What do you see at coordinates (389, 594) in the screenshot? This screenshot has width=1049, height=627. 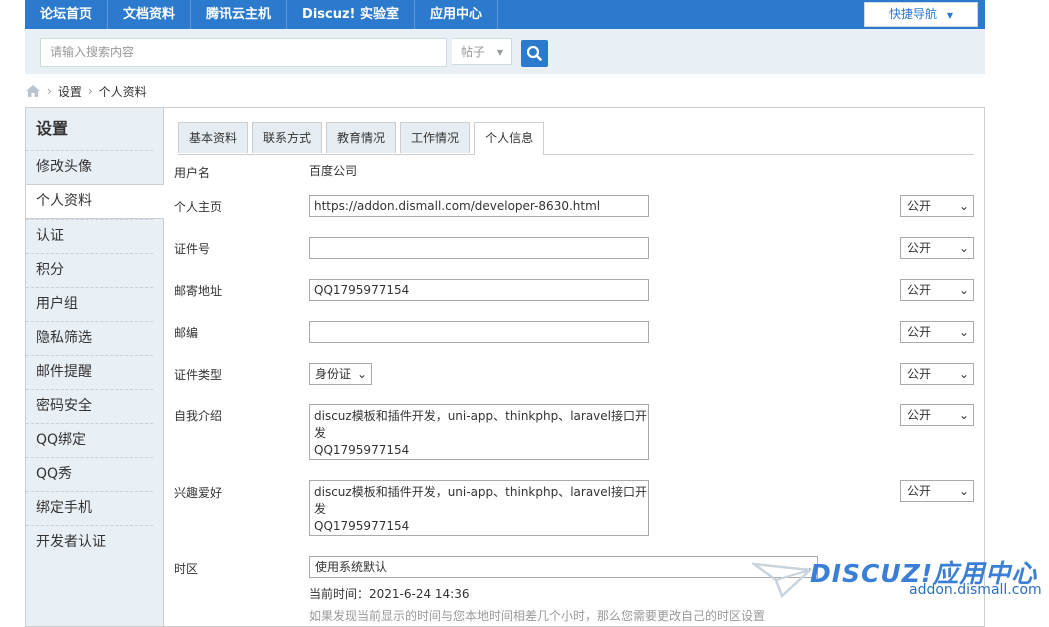 I see `current-time-text: 当前时间：2021-6-24 14:36` at bounding box center [389, 594].